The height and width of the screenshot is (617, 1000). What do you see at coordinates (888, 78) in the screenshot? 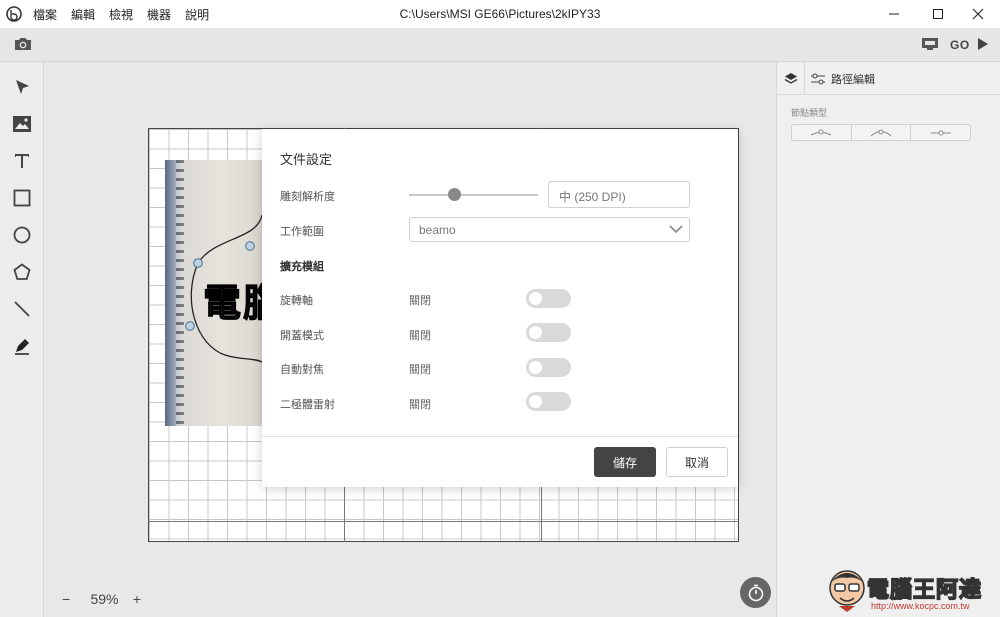
I see `right-panel-tabs: 路徑編輯` at bounding box center [888, 78].